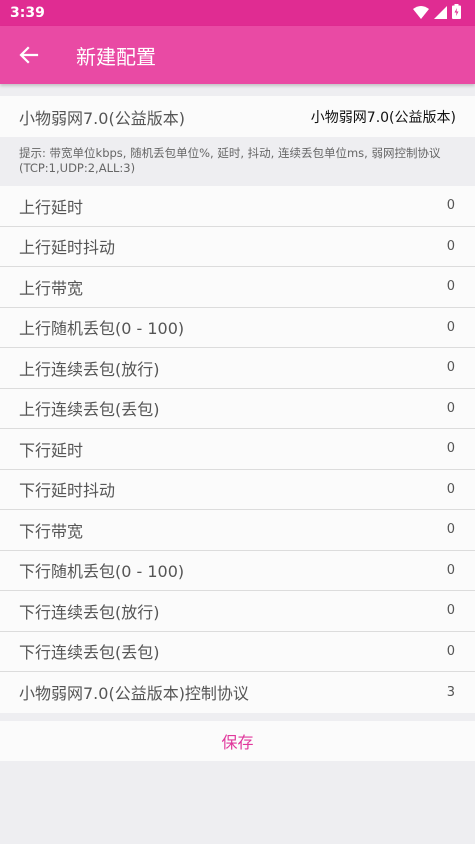 This screenshot has height=844, width=475. I want to click on setting-row-down-jitter: 下行延时抖动 0, so click(237, 490).